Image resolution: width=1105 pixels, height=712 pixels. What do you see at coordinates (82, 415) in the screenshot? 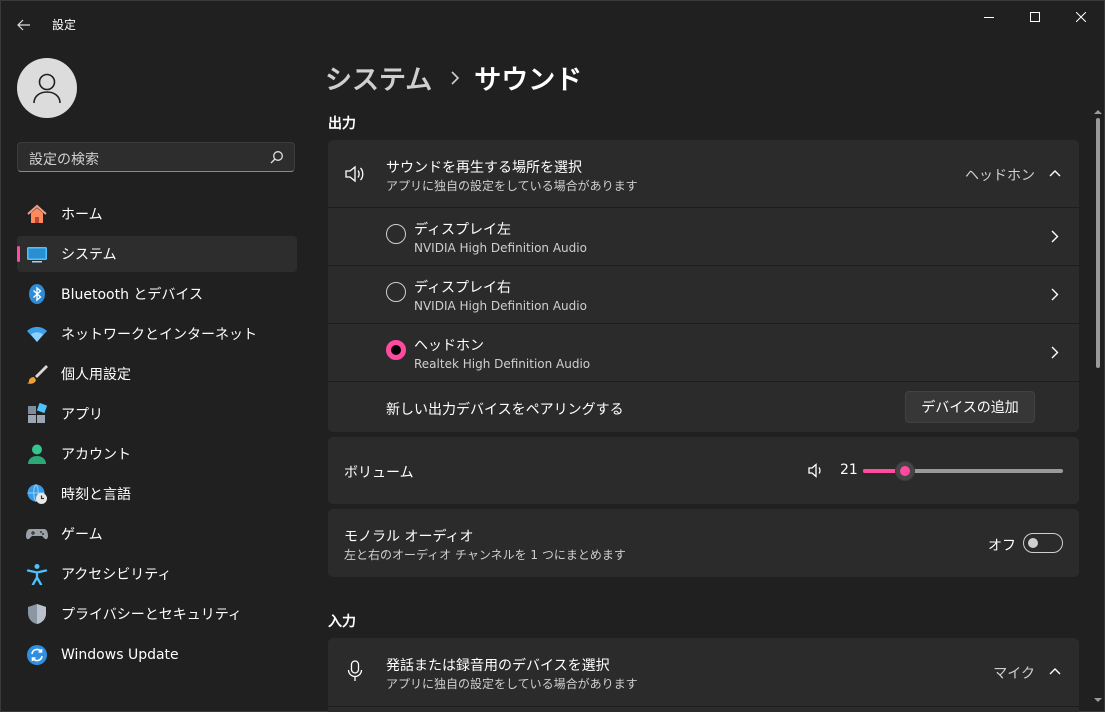
I see `sidebar-item-label: アプリ` at bounding box center [82, 415].